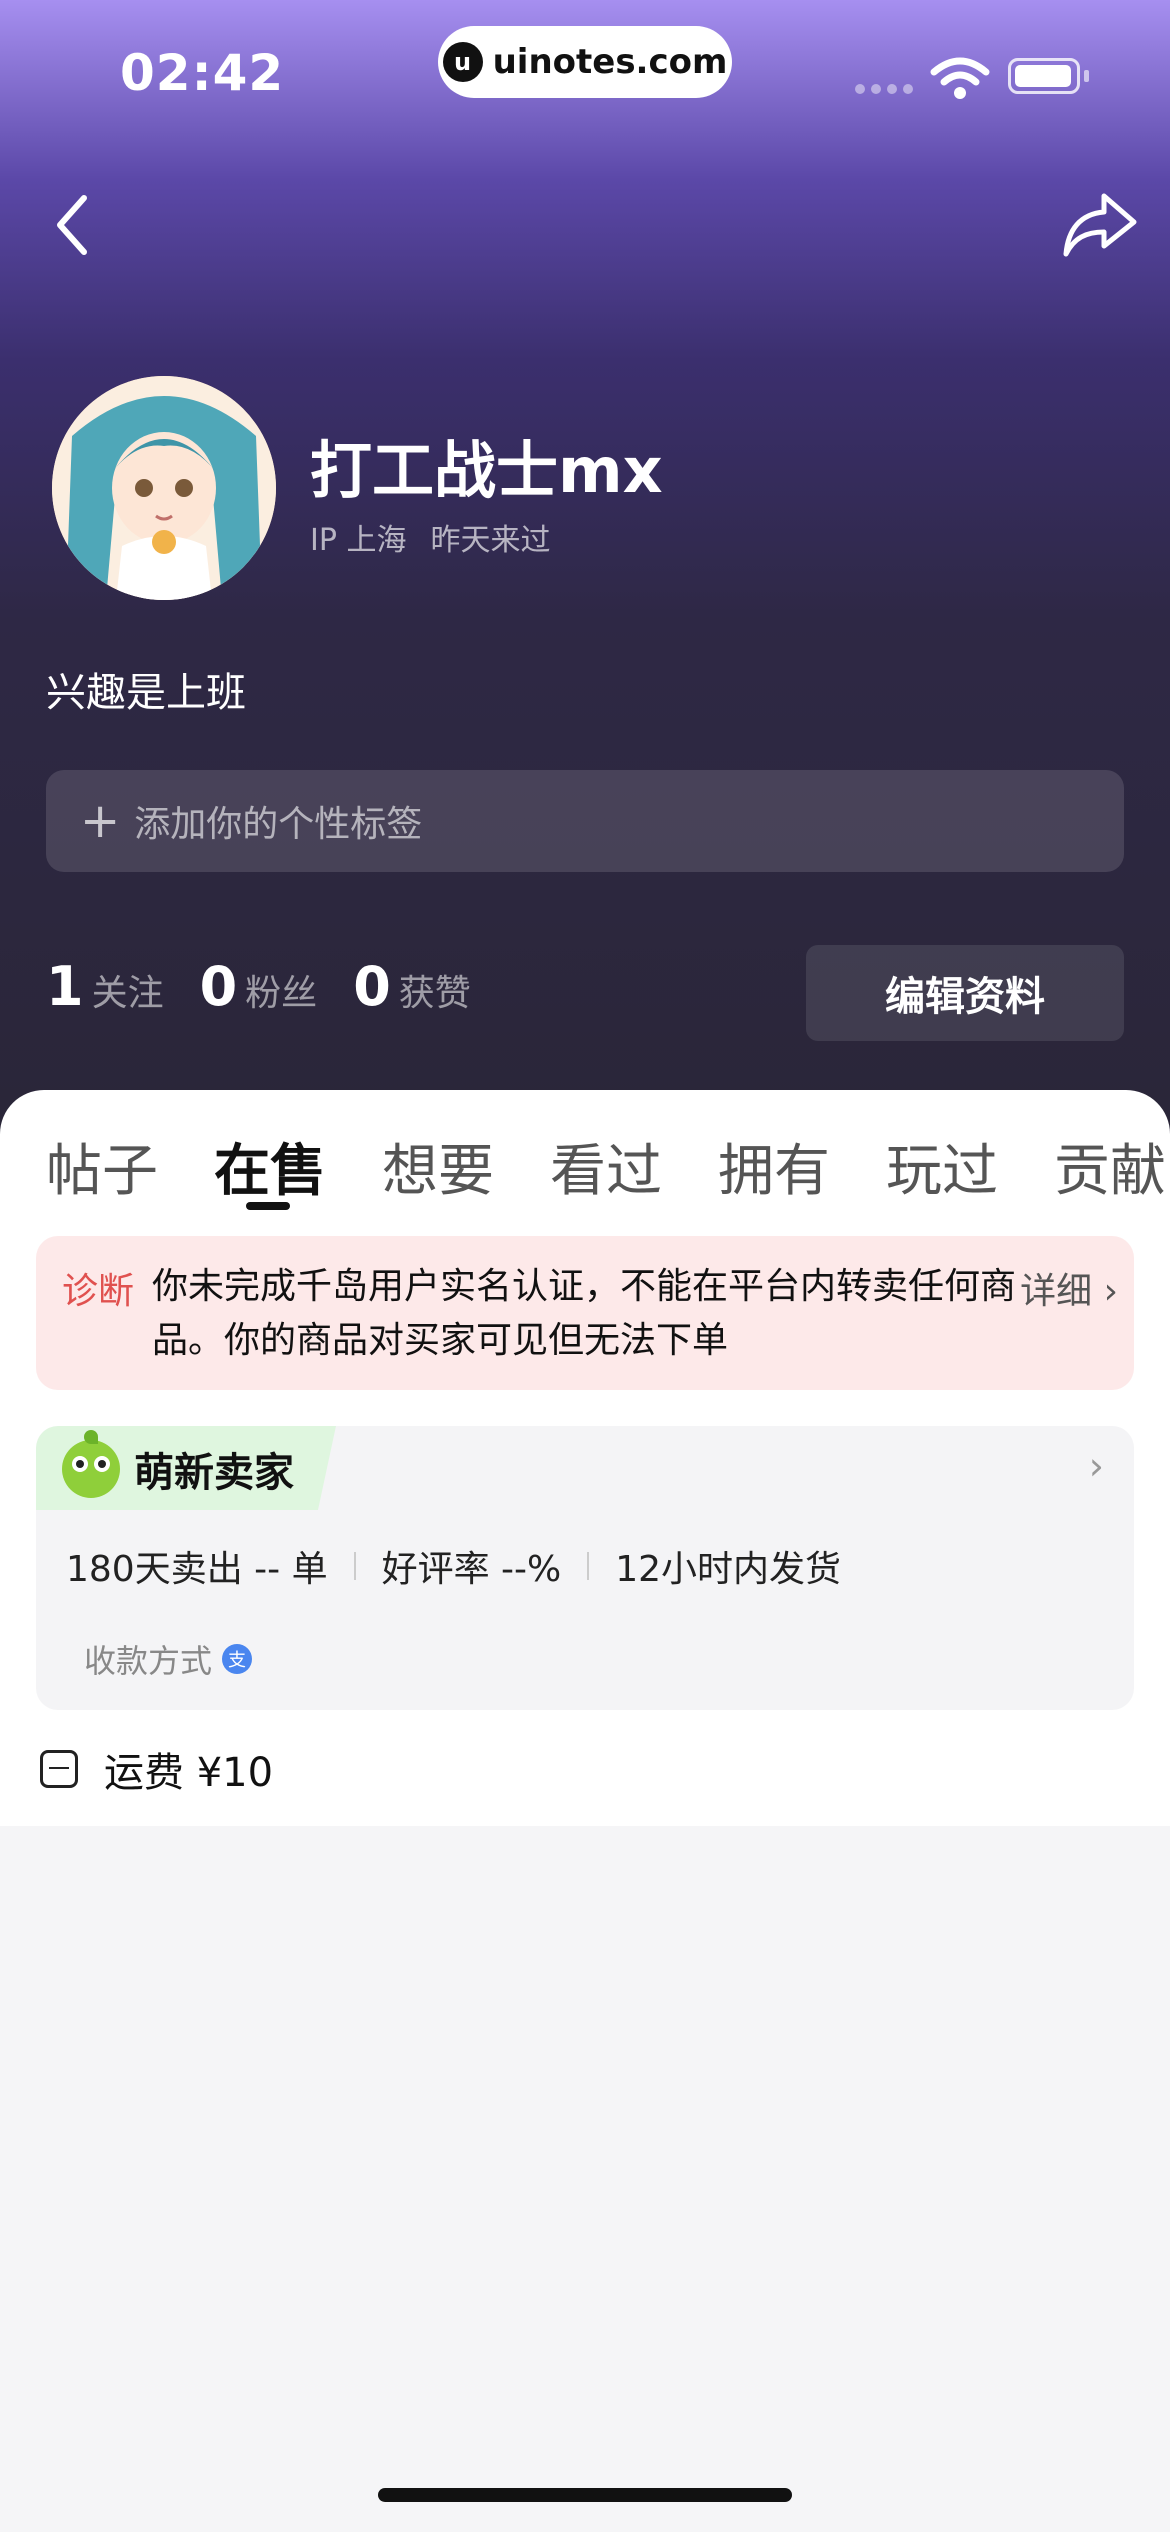 The image size is (1170, 2532). Describe the element at coordinates (634, 1166) in the screenshot. I see `tab-viewed: 看过` at that location.